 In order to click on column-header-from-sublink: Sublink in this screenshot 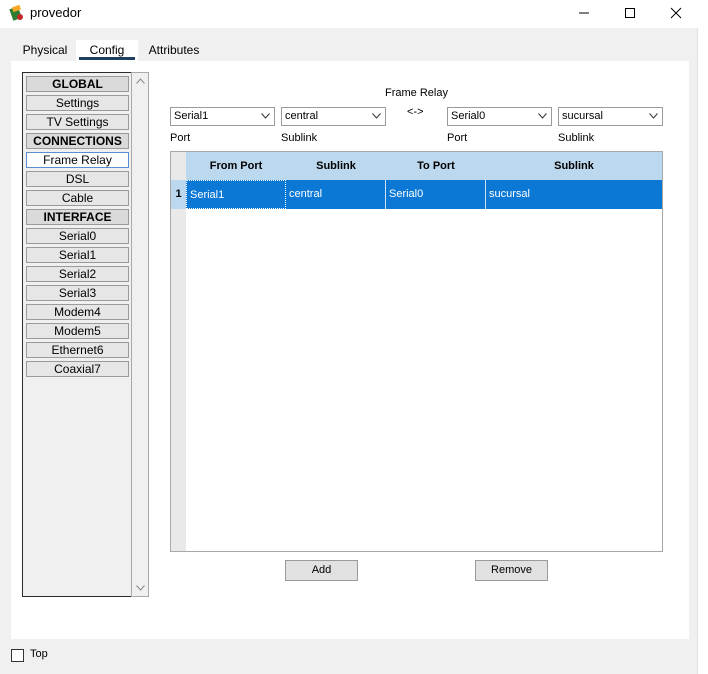, I will do `click(336, 166)`.